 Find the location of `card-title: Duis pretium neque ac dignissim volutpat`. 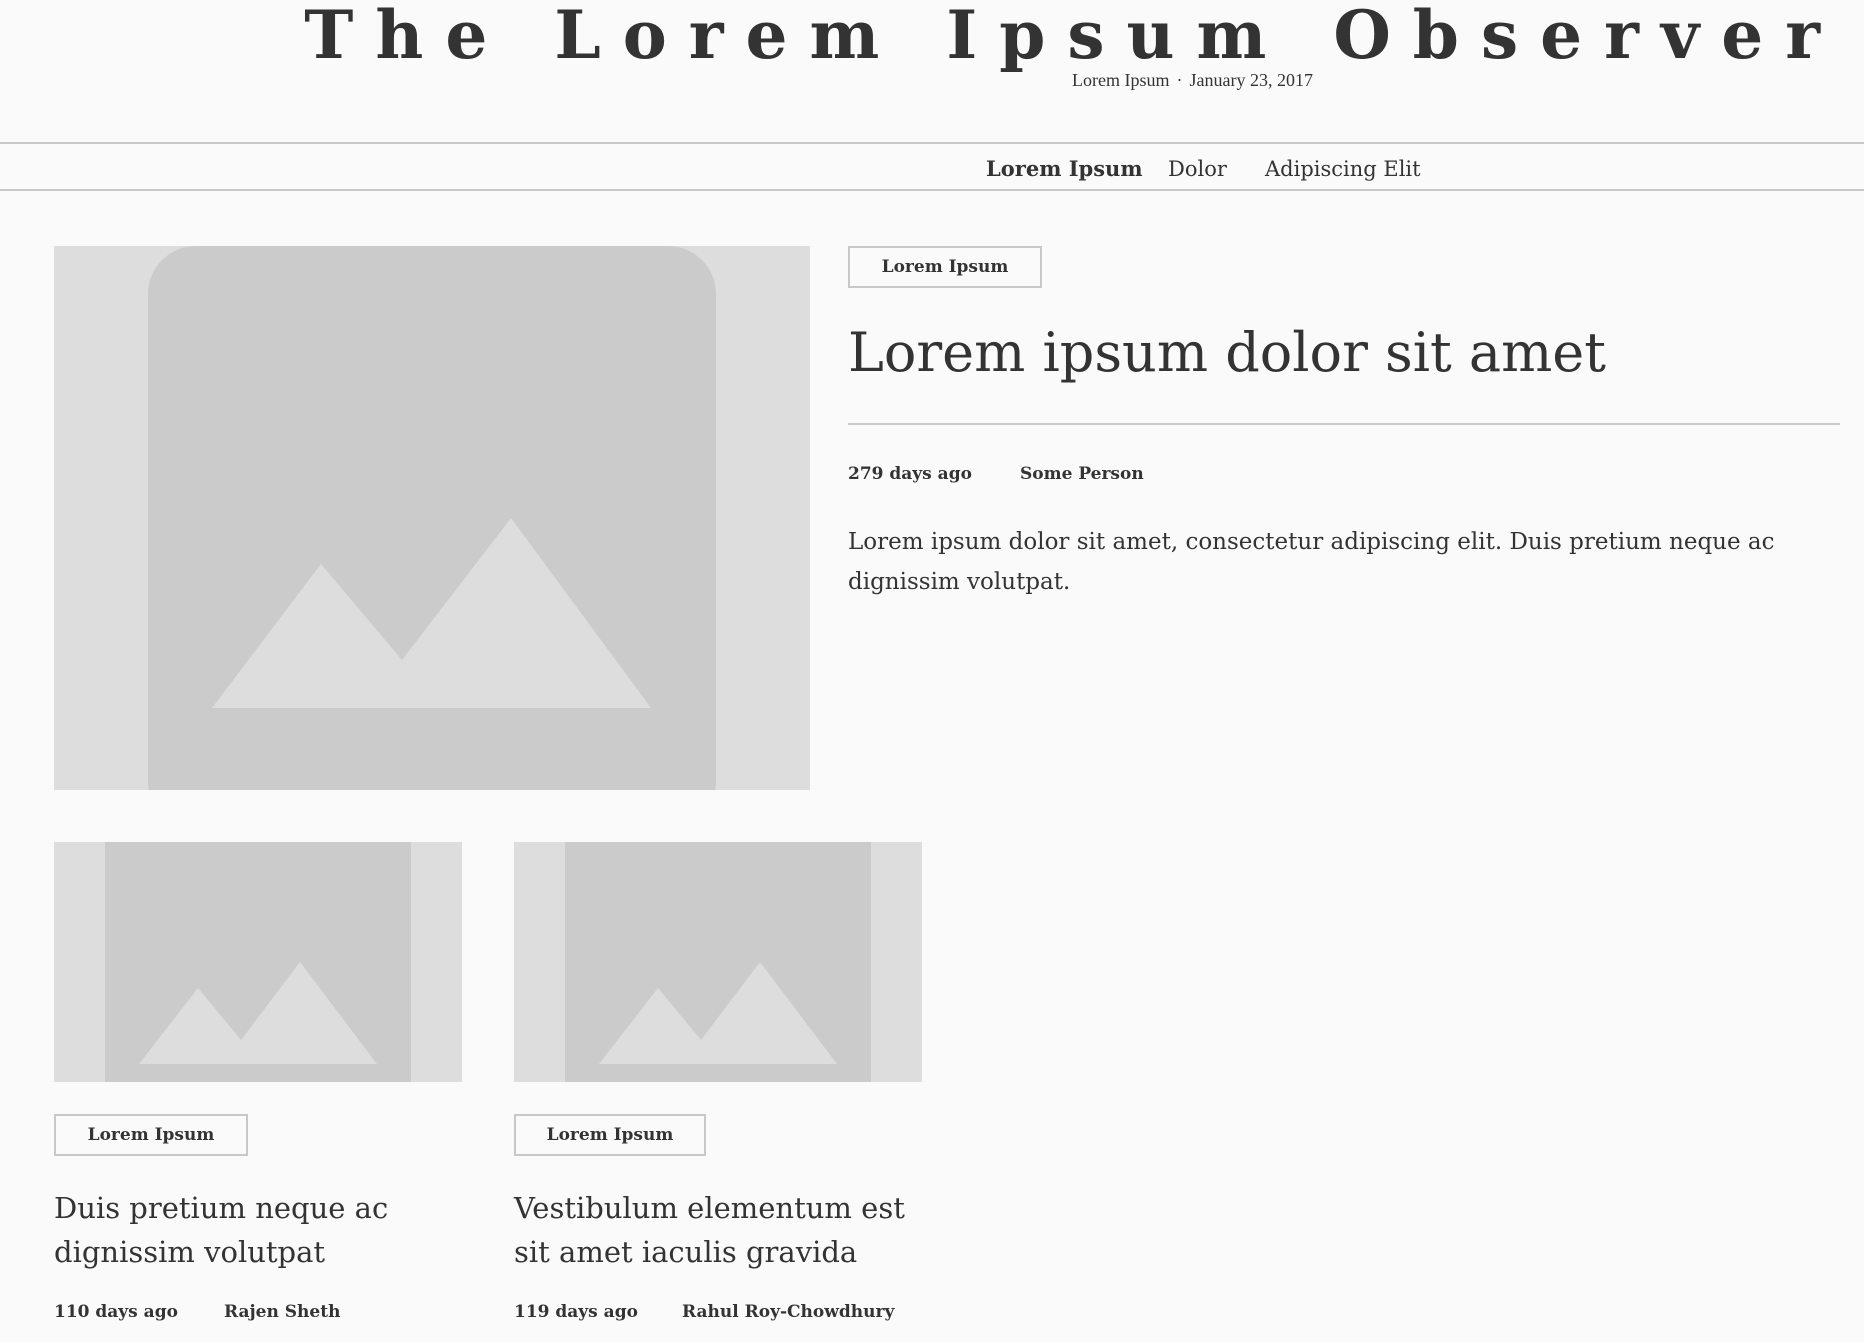

card-title: Duis pretium neque ac dignissim volutpat is located at coordinates (264, 1230).